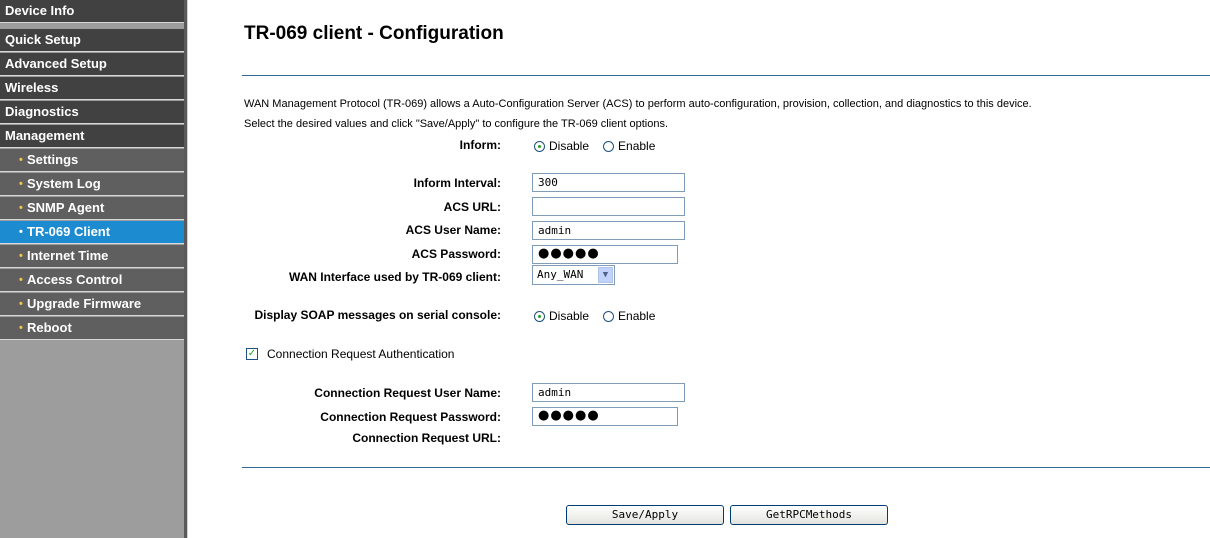 The width and height of the screenshot is (1210, 538). What do you see at coordinates (361, 354) in the screenshot?
I see `connection-auth-label: Connection Request Authentication` at bounding box center [361, 354].